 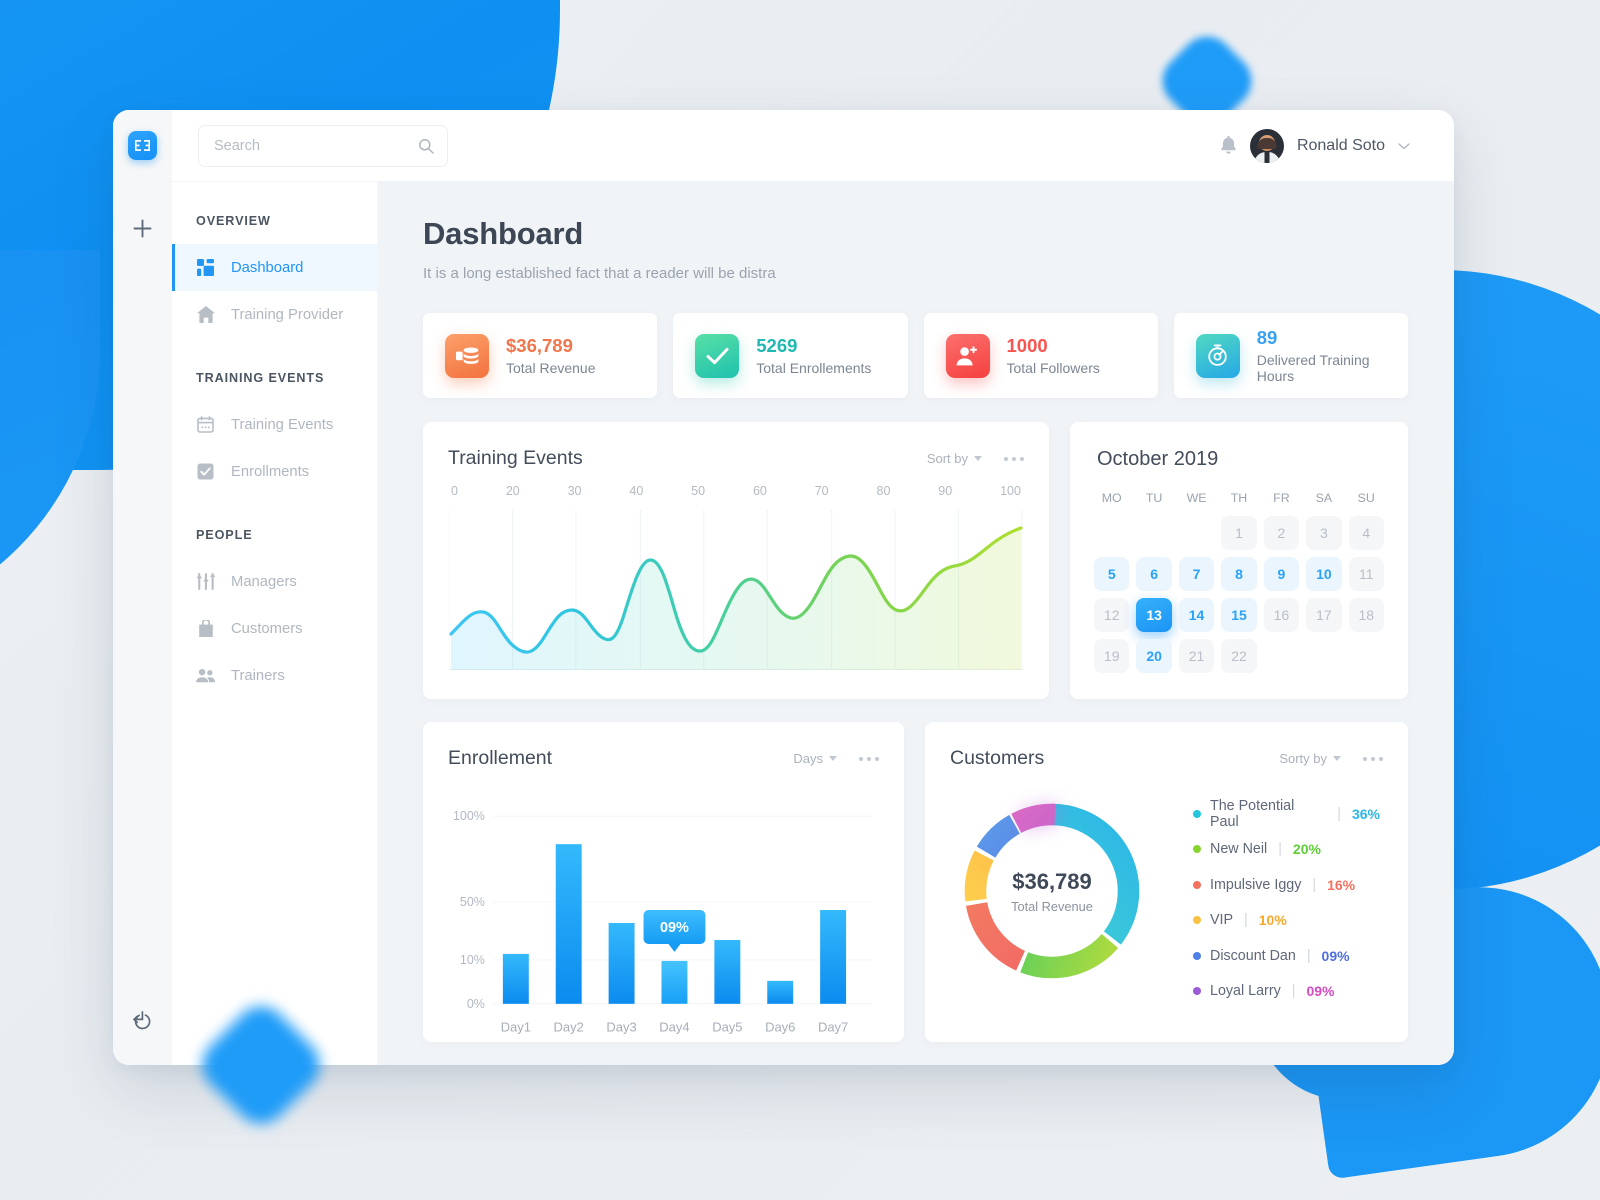 What do you see at coordinates (727, 1027) in the screenshot?
I see `axis-tick: Day5` at bounding box center [727, 1027].